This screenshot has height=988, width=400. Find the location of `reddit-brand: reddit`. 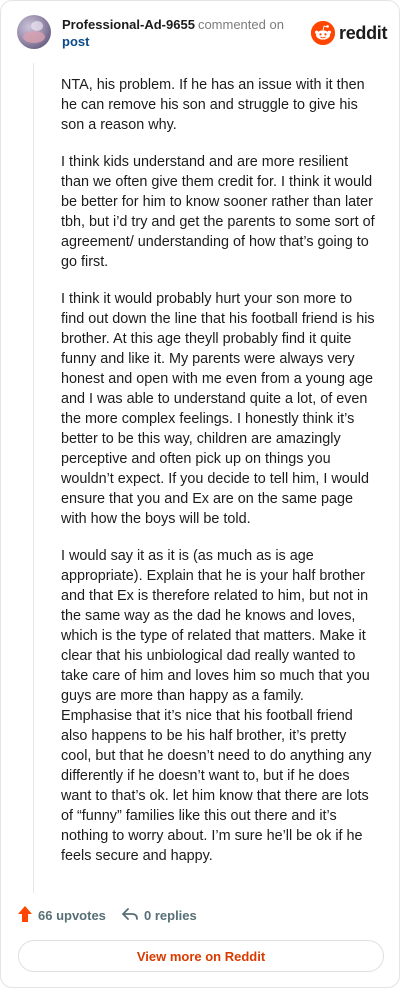

reddit-brand: reddit is located at coordinates (349, 33).